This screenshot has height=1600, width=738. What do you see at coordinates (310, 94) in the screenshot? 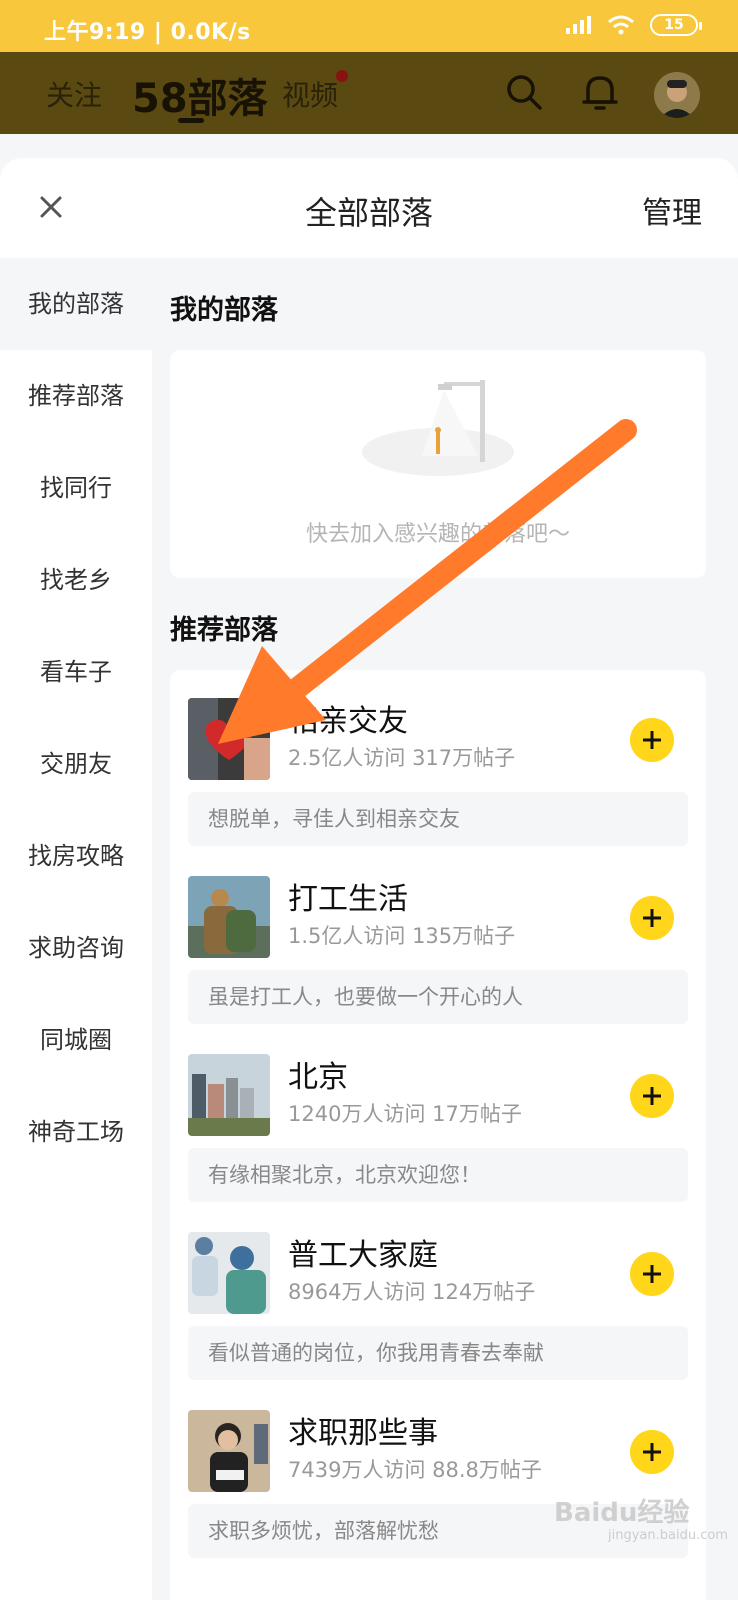
I see `tab-video: 视频` at bounding box center [310, 94].